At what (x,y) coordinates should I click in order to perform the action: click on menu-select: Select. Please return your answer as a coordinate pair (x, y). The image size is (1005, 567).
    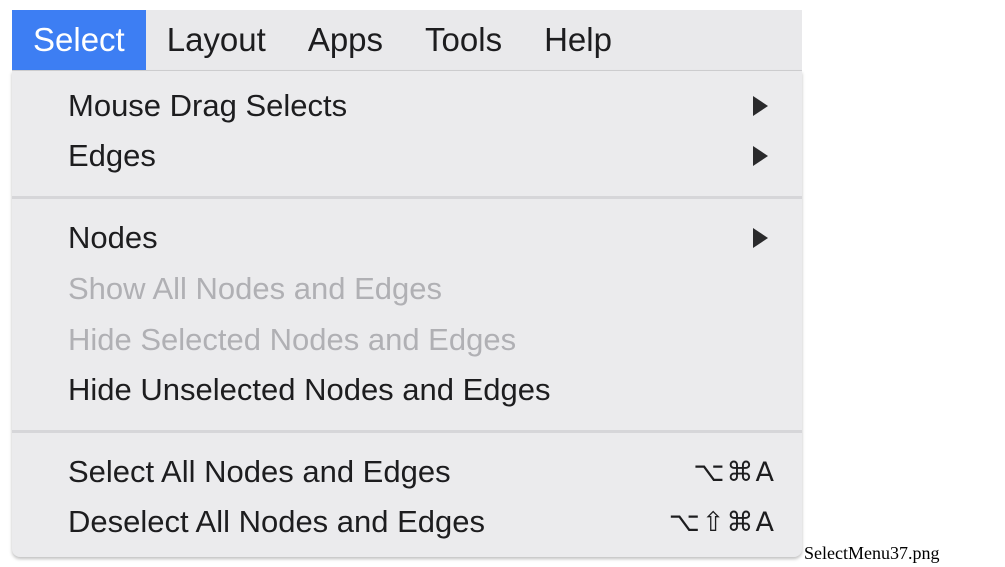
    Looking at the image, I should click on (79, 40).